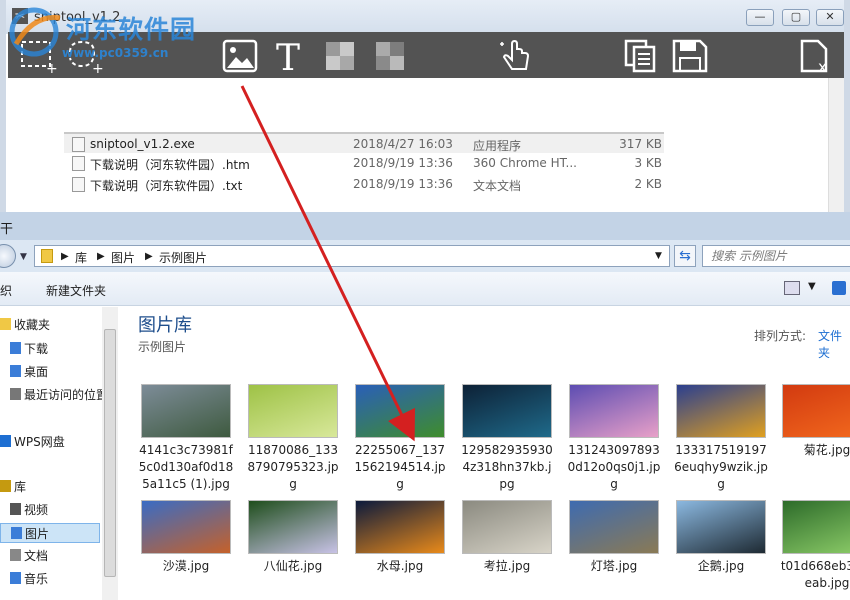  I want to click on back-button, so click(8, 256).